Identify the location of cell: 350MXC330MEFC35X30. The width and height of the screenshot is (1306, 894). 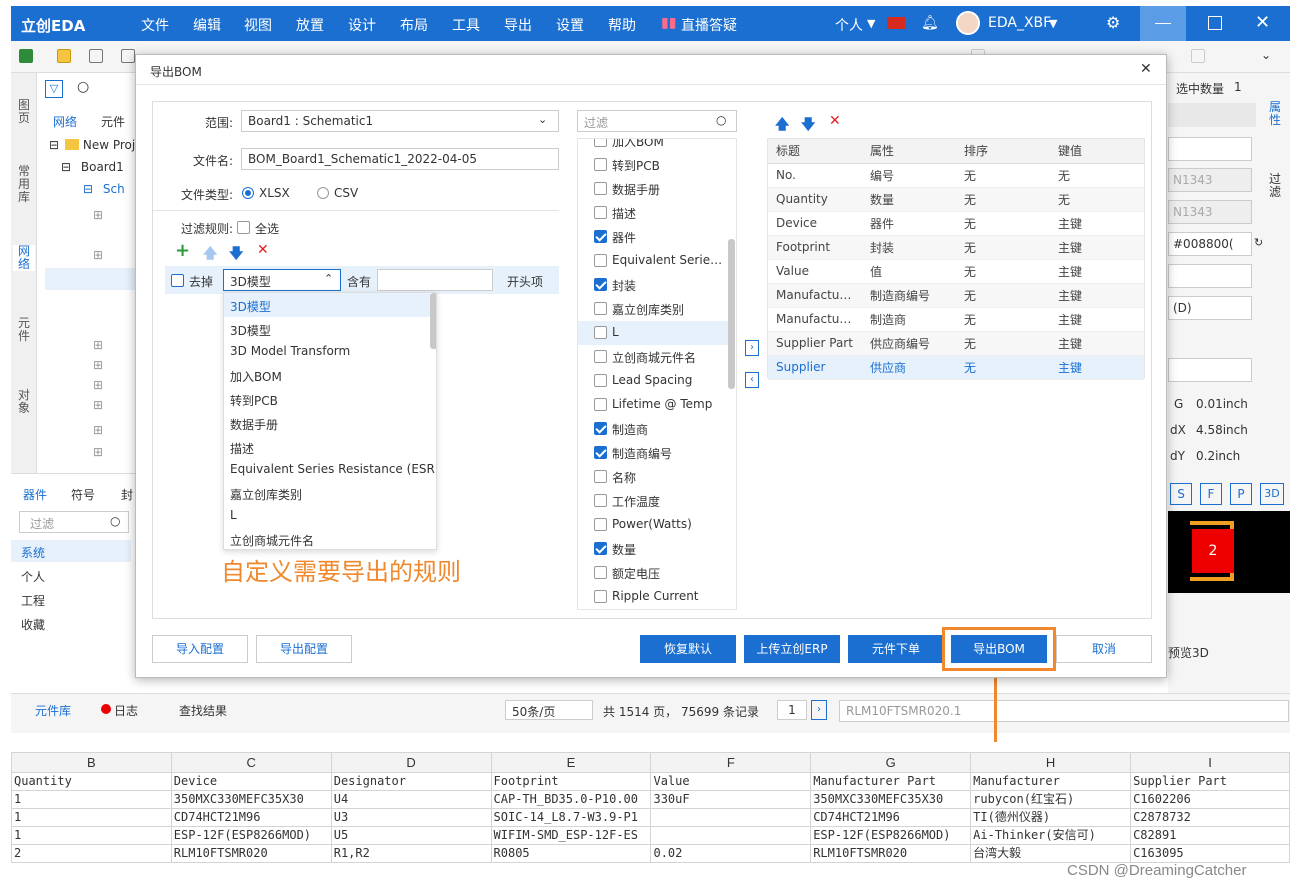
(251, 799).